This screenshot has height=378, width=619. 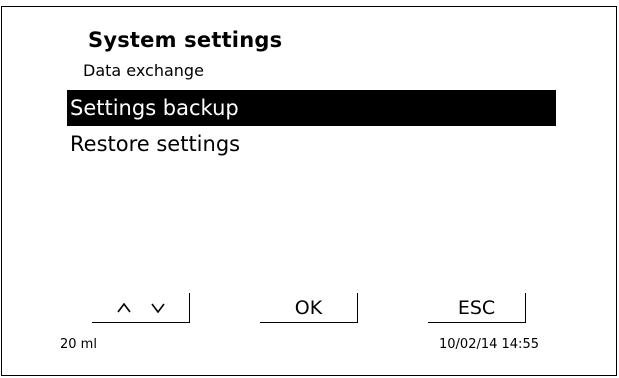 I want to click on chevron-down-icon, so click(x=157, y=308).